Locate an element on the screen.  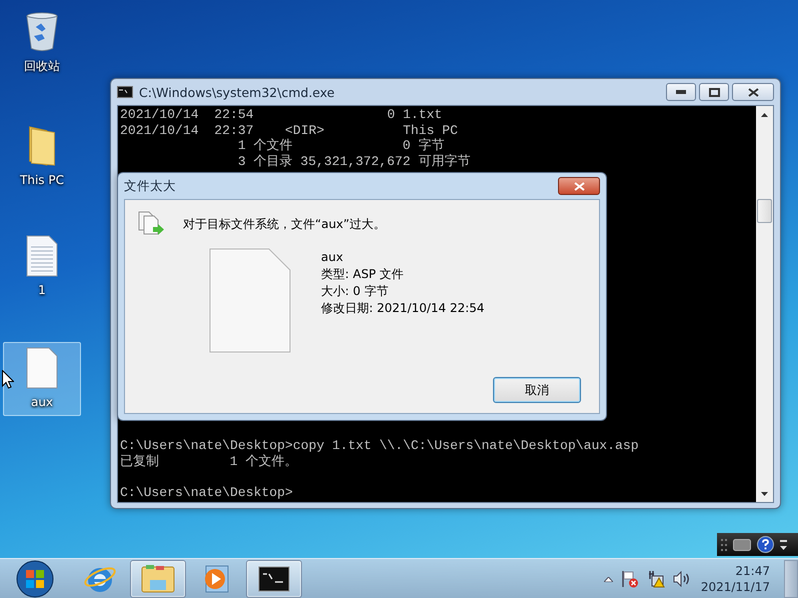
console-line: 已复制 1 个文件。 is located at coordinates (209, 462).